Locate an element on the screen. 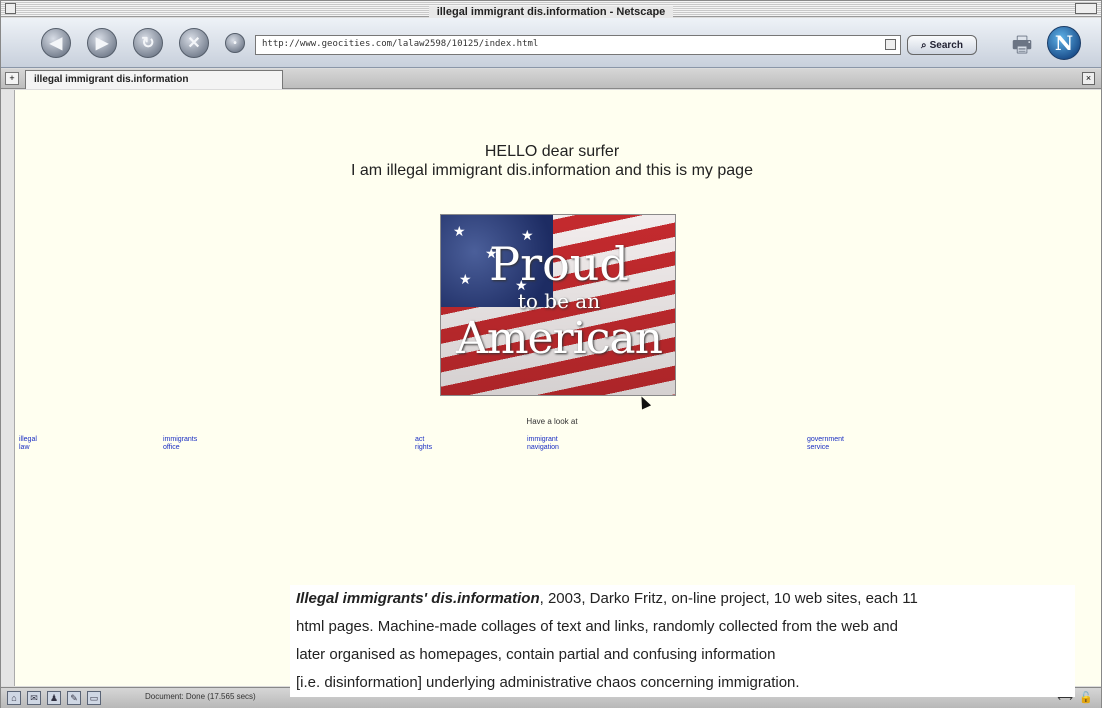  url-dropdown-icon is located at coordinates (890, 44).